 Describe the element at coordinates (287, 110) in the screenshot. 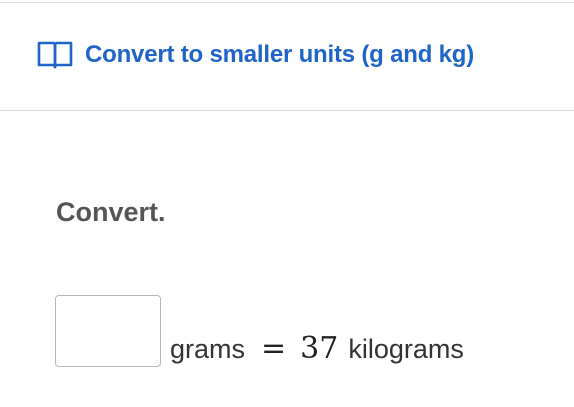

I see `header-divider` at that location.